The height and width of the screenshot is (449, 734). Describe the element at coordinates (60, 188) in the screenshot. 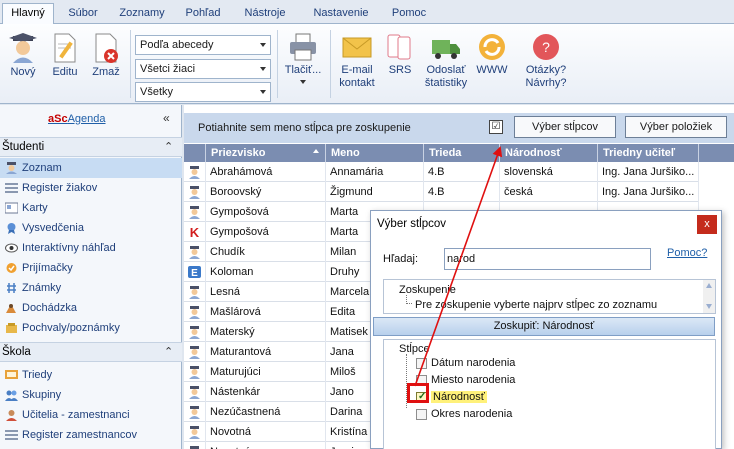

I see `sidebar-item-label: Register žiakov` at that location.